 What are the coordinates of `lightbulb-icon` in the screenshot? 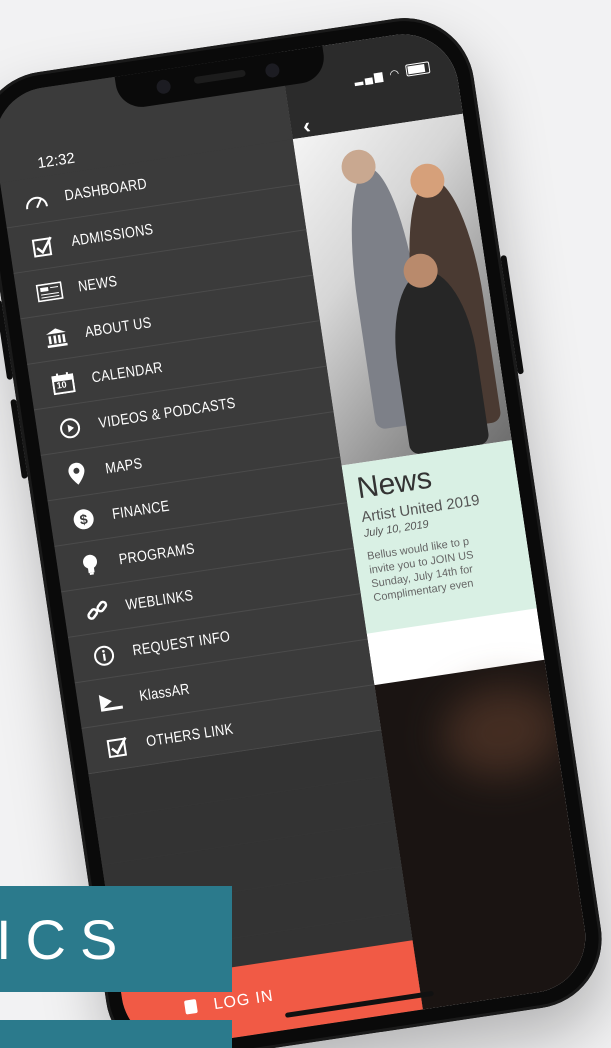 It's located at (90, 564).